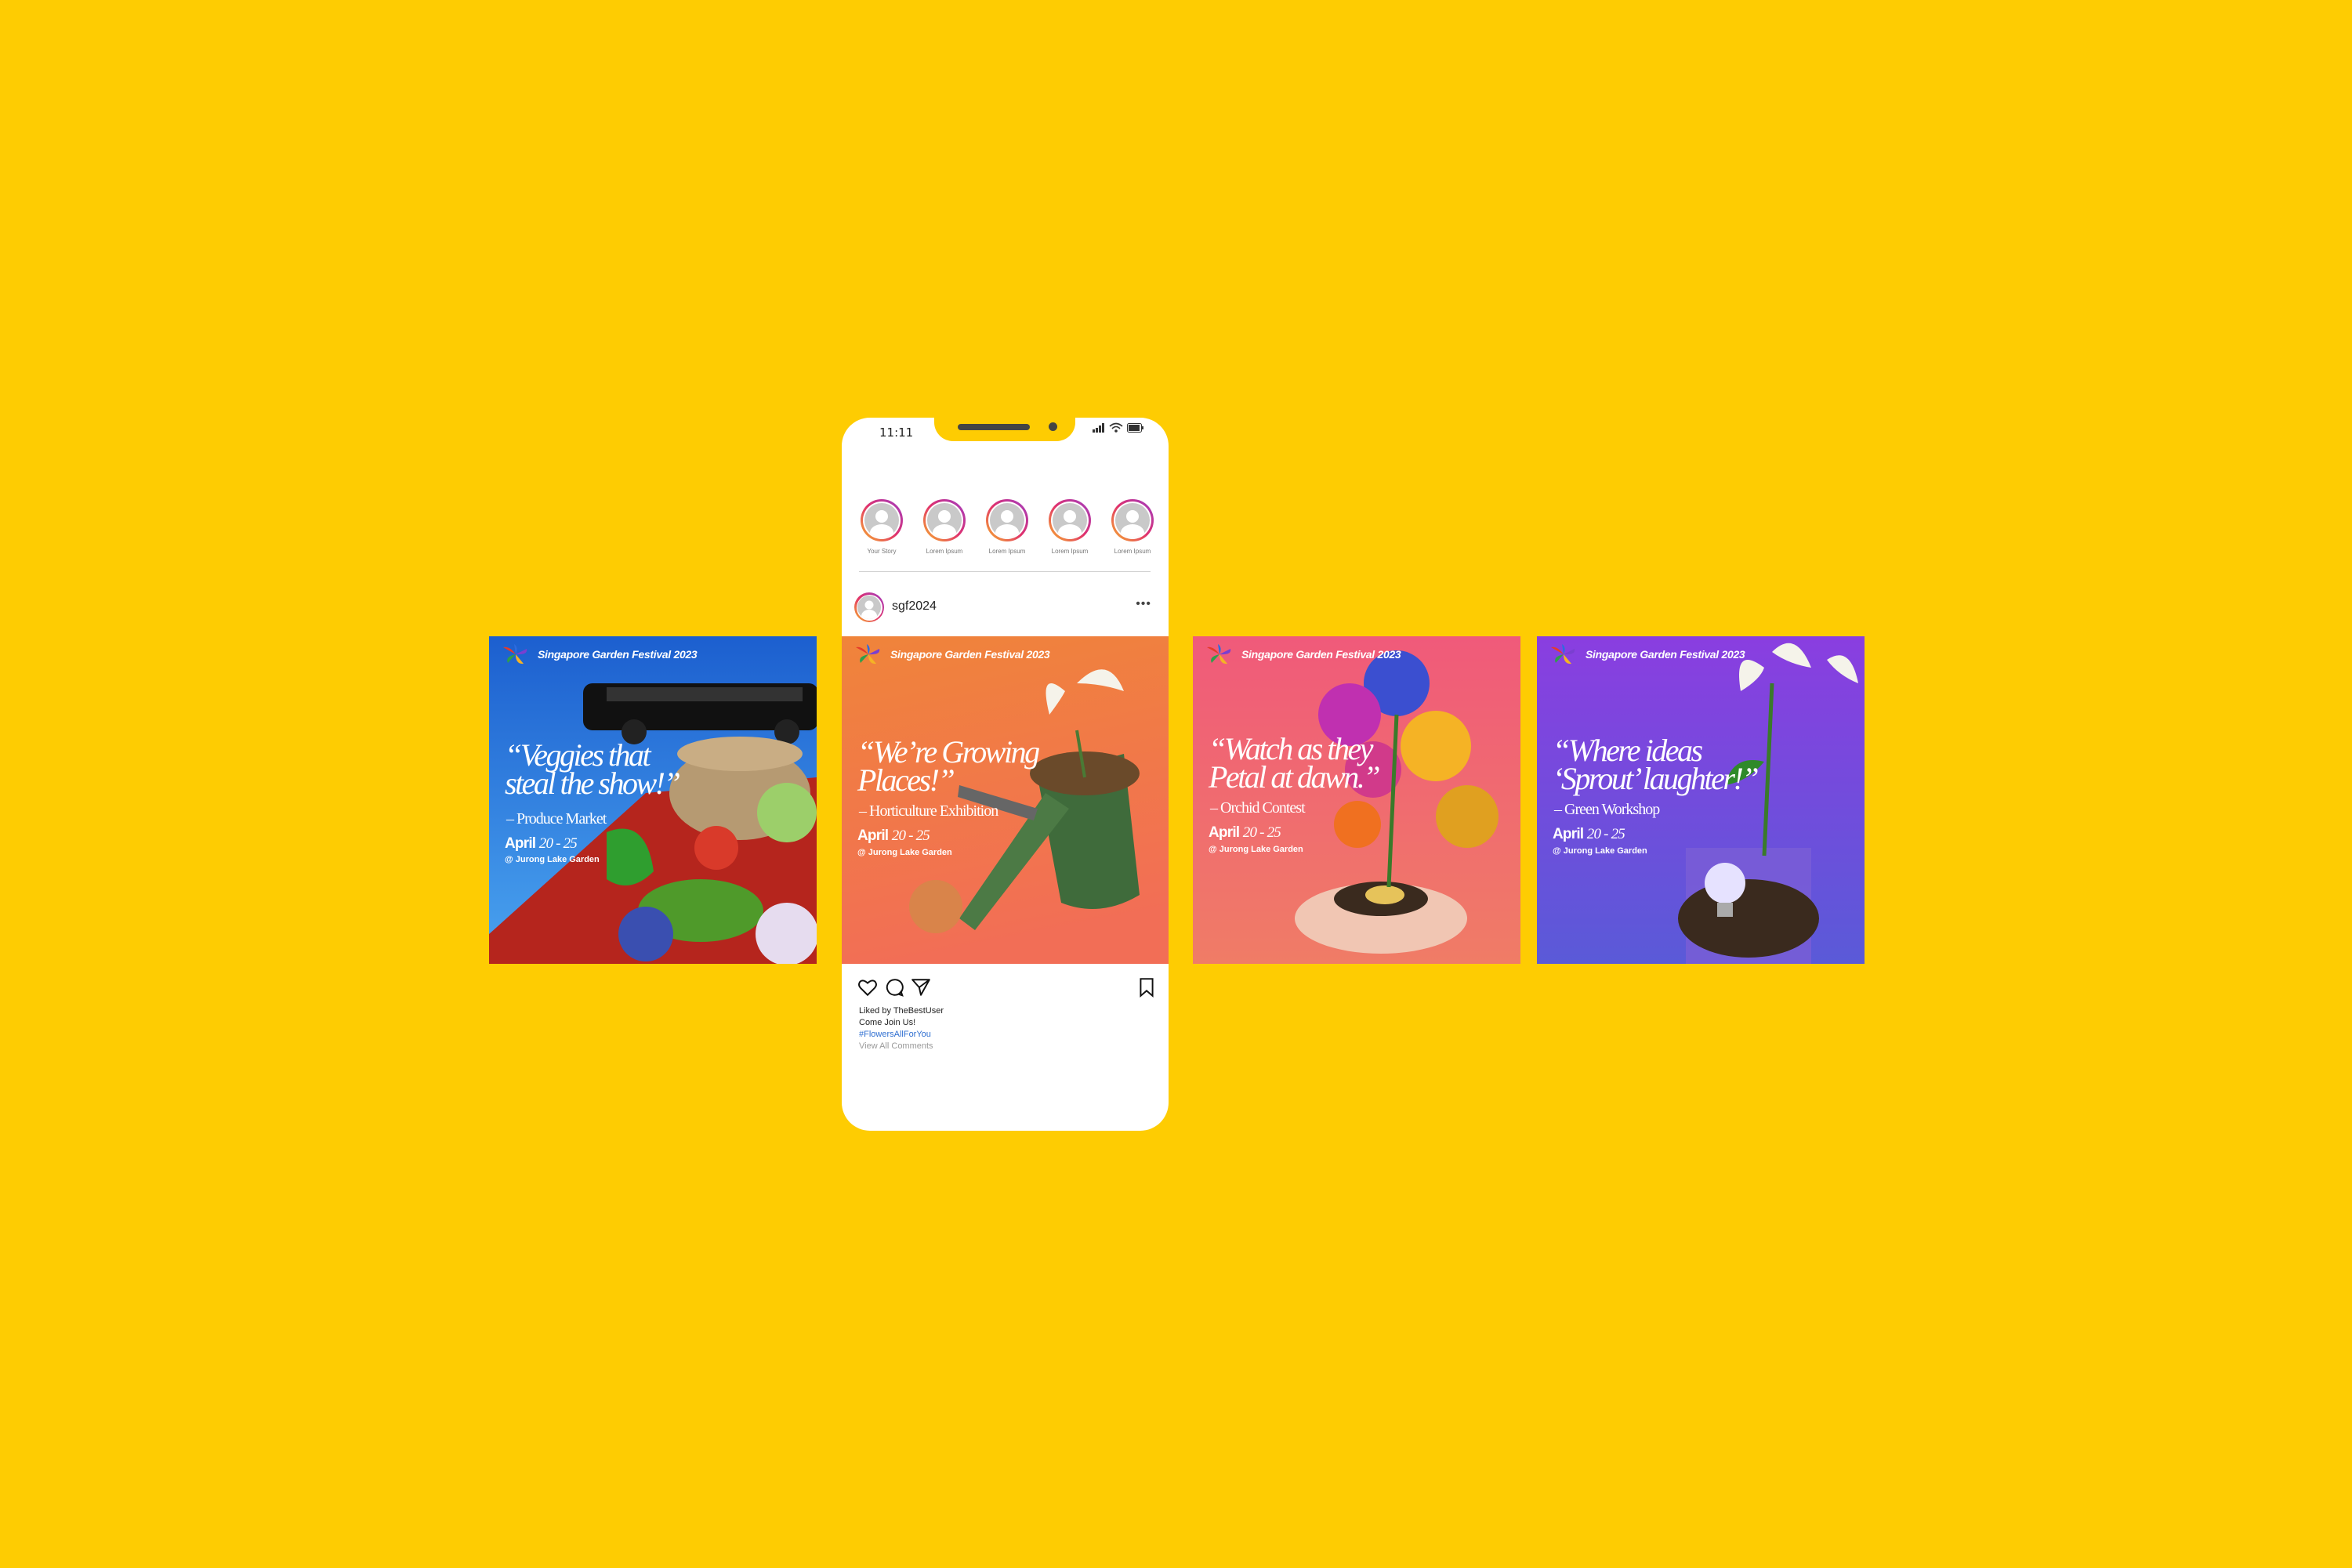  Describe the element at coordinates (915, 606) in the screenshot. I see `post-username: sgf2024` at that location.